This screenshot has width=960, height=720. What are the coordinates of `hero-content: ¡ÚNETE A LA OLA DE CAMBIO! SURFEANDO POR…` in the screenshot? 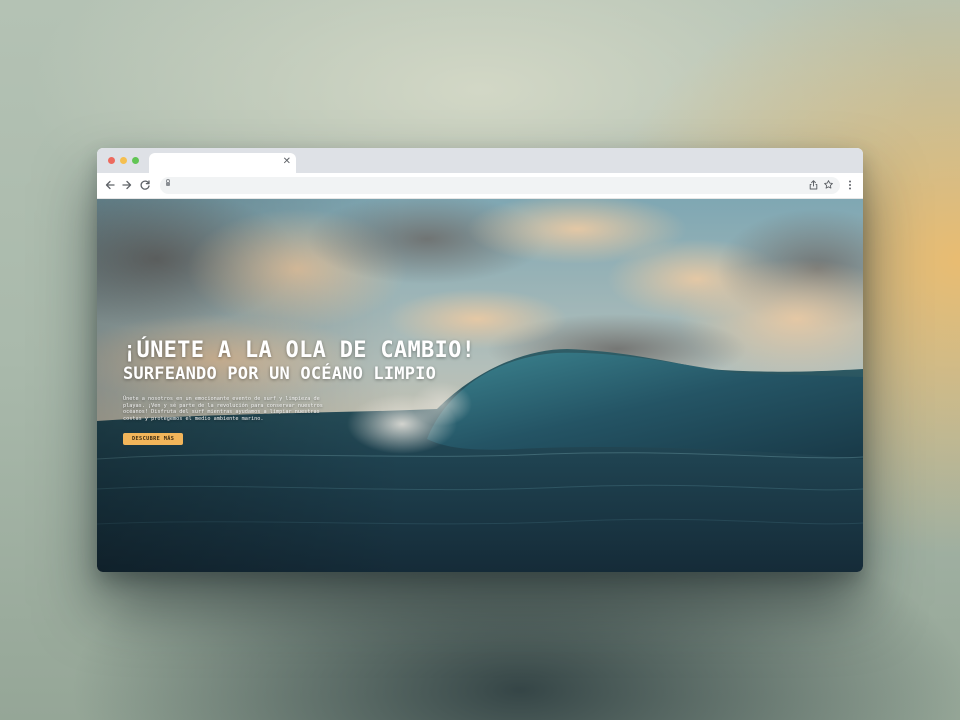 It's located at (333, 391).